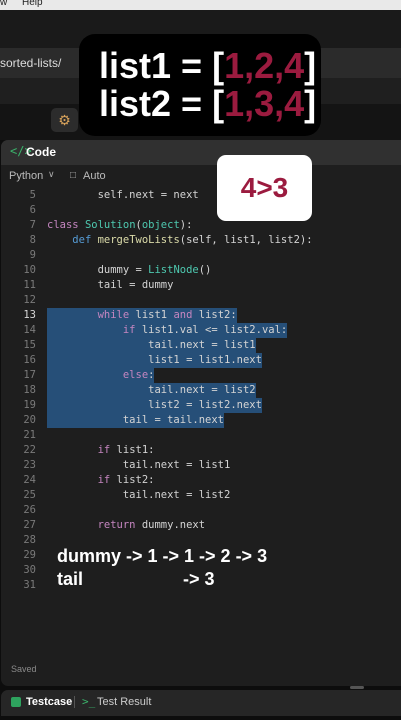 The height and width of the screenshot is (720, 401). I want to click on code-text: if list1:, so click(126, 450).